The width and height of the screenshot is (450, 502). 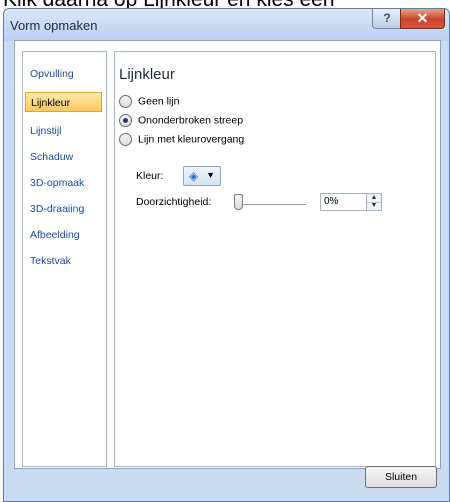 What do you see at coordinates (273, 204) in the screenshot?
I see `transparency-slider-track` at bounding box center [273, 204].